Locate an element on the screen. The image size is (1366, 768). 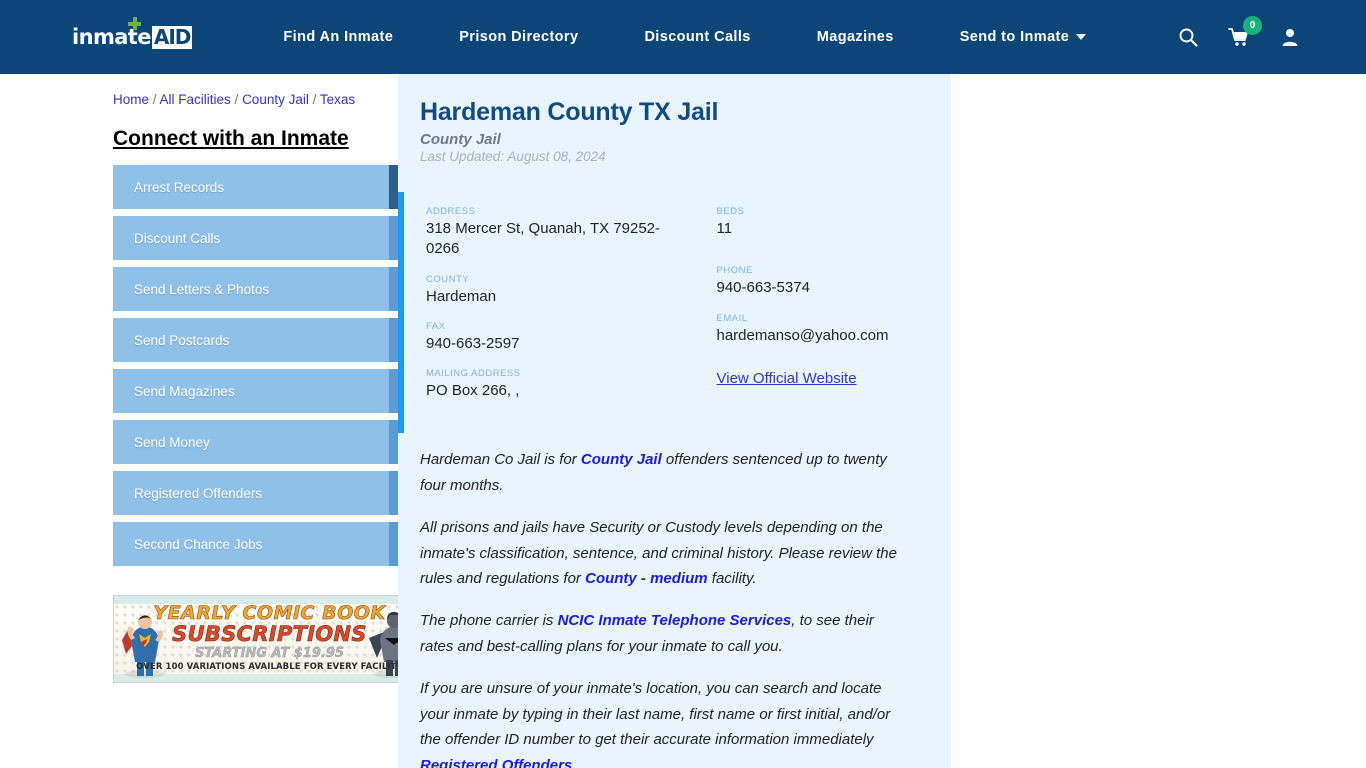
field-label: ADDRESS is located at coordinates (451, 211).